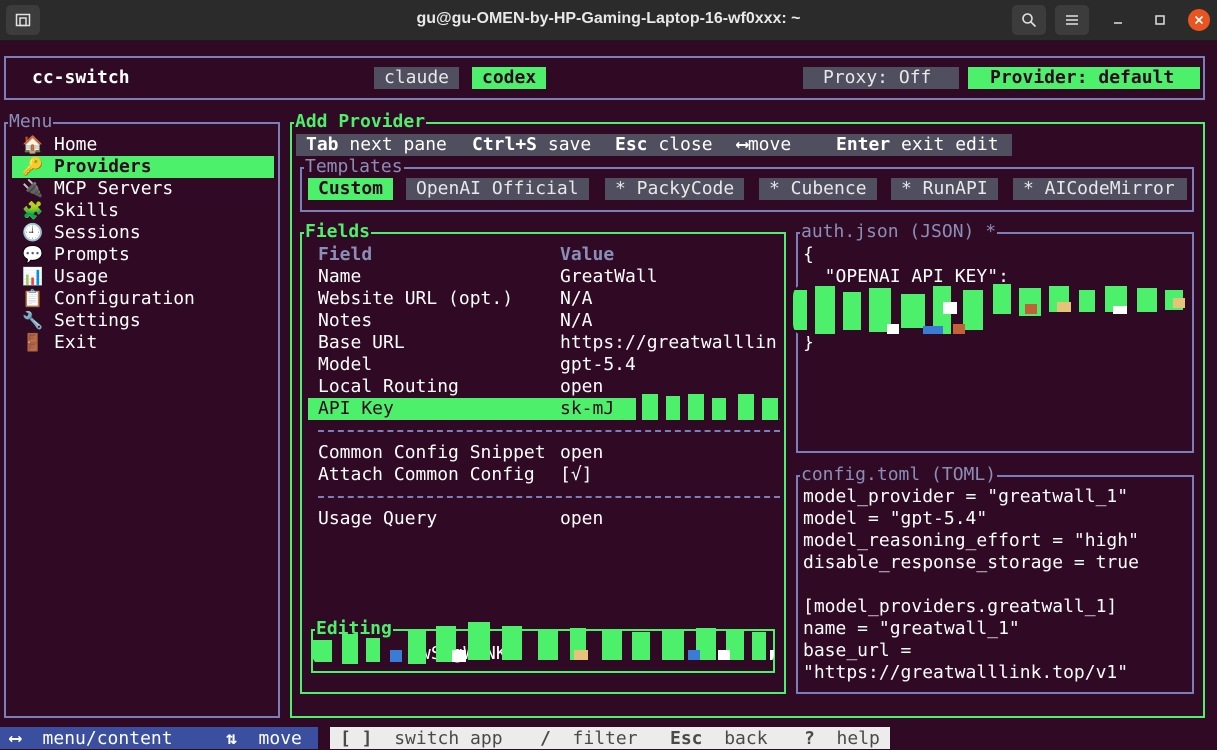 Image resolution: width=1217 pixels, height=750 pixels. Describe the element at coordinates (544, 299) in the screenshot. I see `field-row: Website URL (opt.) N/A` at that location.